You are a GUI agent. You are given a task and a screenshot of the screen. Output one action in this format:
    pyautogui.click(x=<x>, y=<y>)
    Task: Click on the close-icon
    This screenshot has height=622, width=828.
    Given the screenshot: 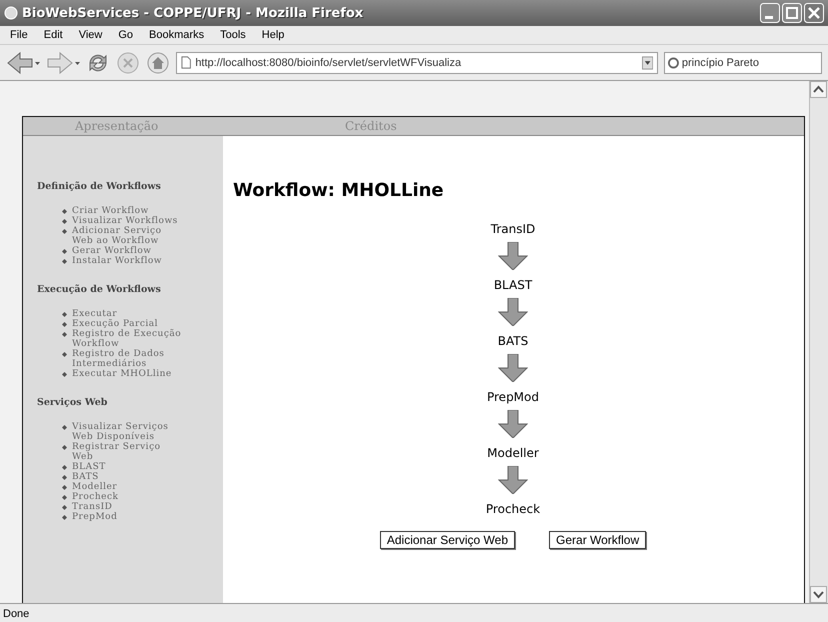 What is the action you would take?
    pyautogui.click(x=814, y=13)
    